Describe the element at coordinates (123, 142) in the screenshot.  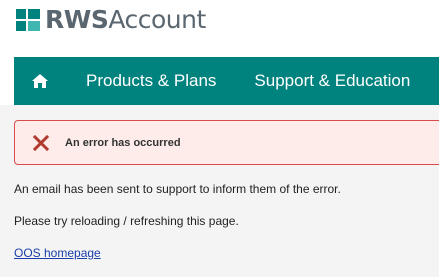
I see `error-message: An error has occurred` at that location.